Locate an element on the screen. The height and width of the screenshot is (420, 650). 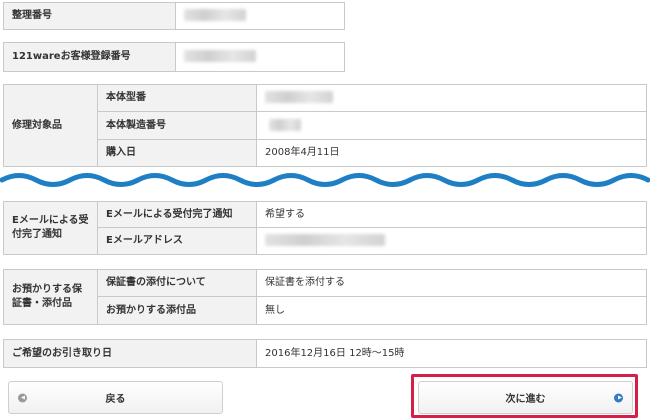
attachments-value: 無し is located at coordinates (451, 310).